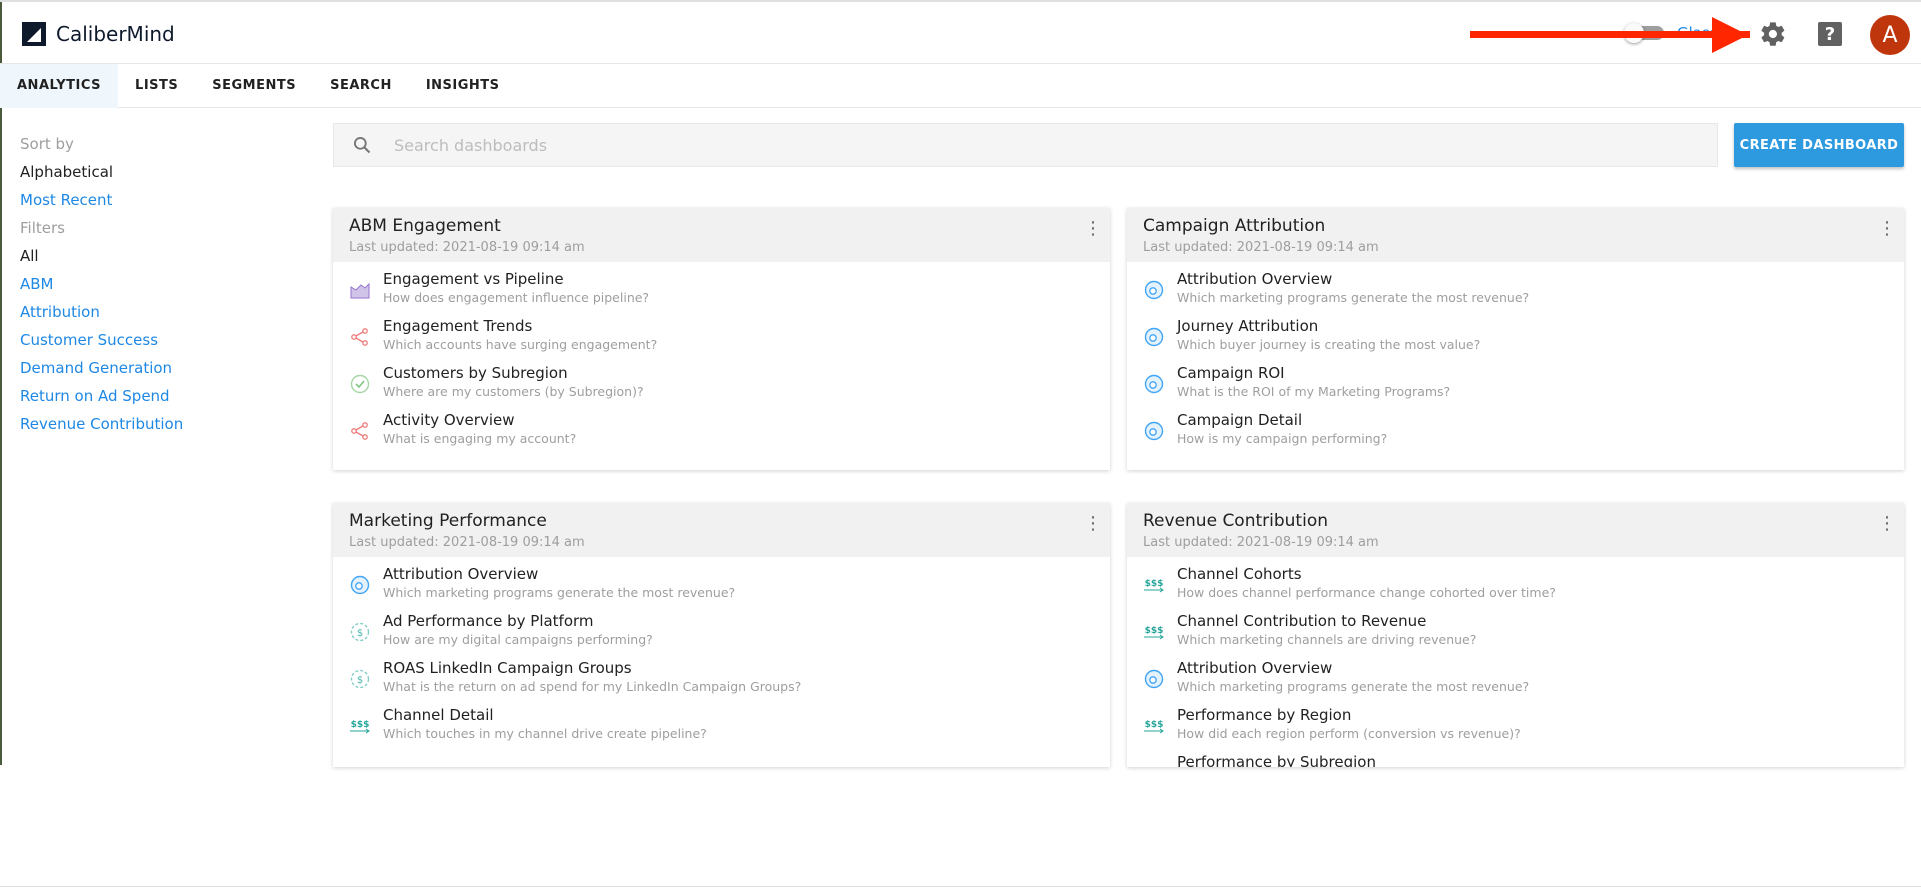 The image size is (1921, 890). What do you see at coordinates (101, 424) in the screenshot?
I see `filter-revenue-contribution: Revenue Contribution` at bounding box center [101, 424].